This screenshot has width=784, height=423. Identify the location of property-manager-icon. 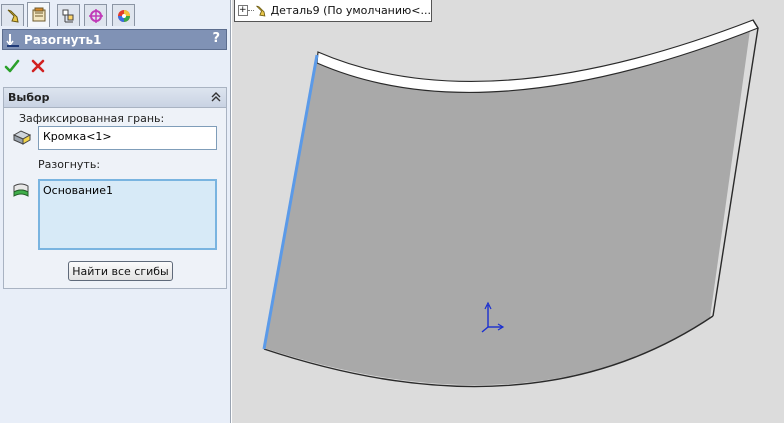
(38, 14).